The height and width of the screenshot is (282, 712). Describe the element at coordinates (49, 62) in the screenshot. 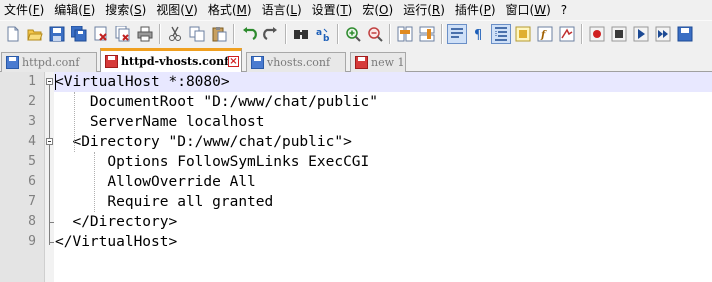

I see `tab-httpd-conf: httpd.conf` at that location.